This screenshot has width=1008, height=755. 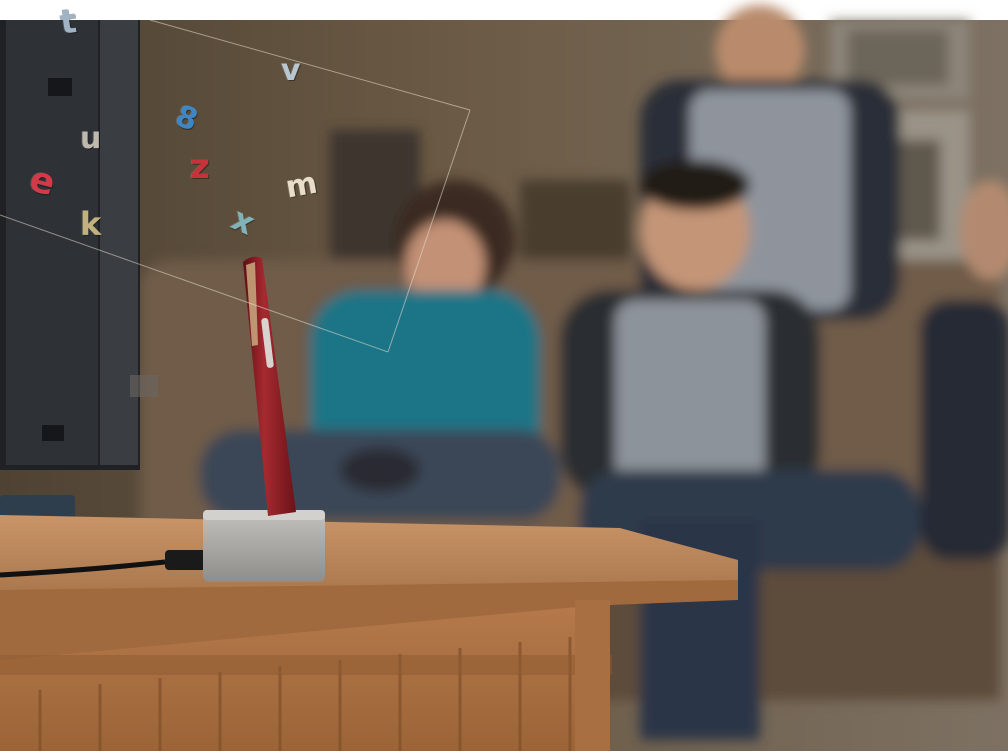 What do you see at coordinates (91, 224) in the screenshot?
I see `floating-letter-k: k` at bounding box center [91, 224].